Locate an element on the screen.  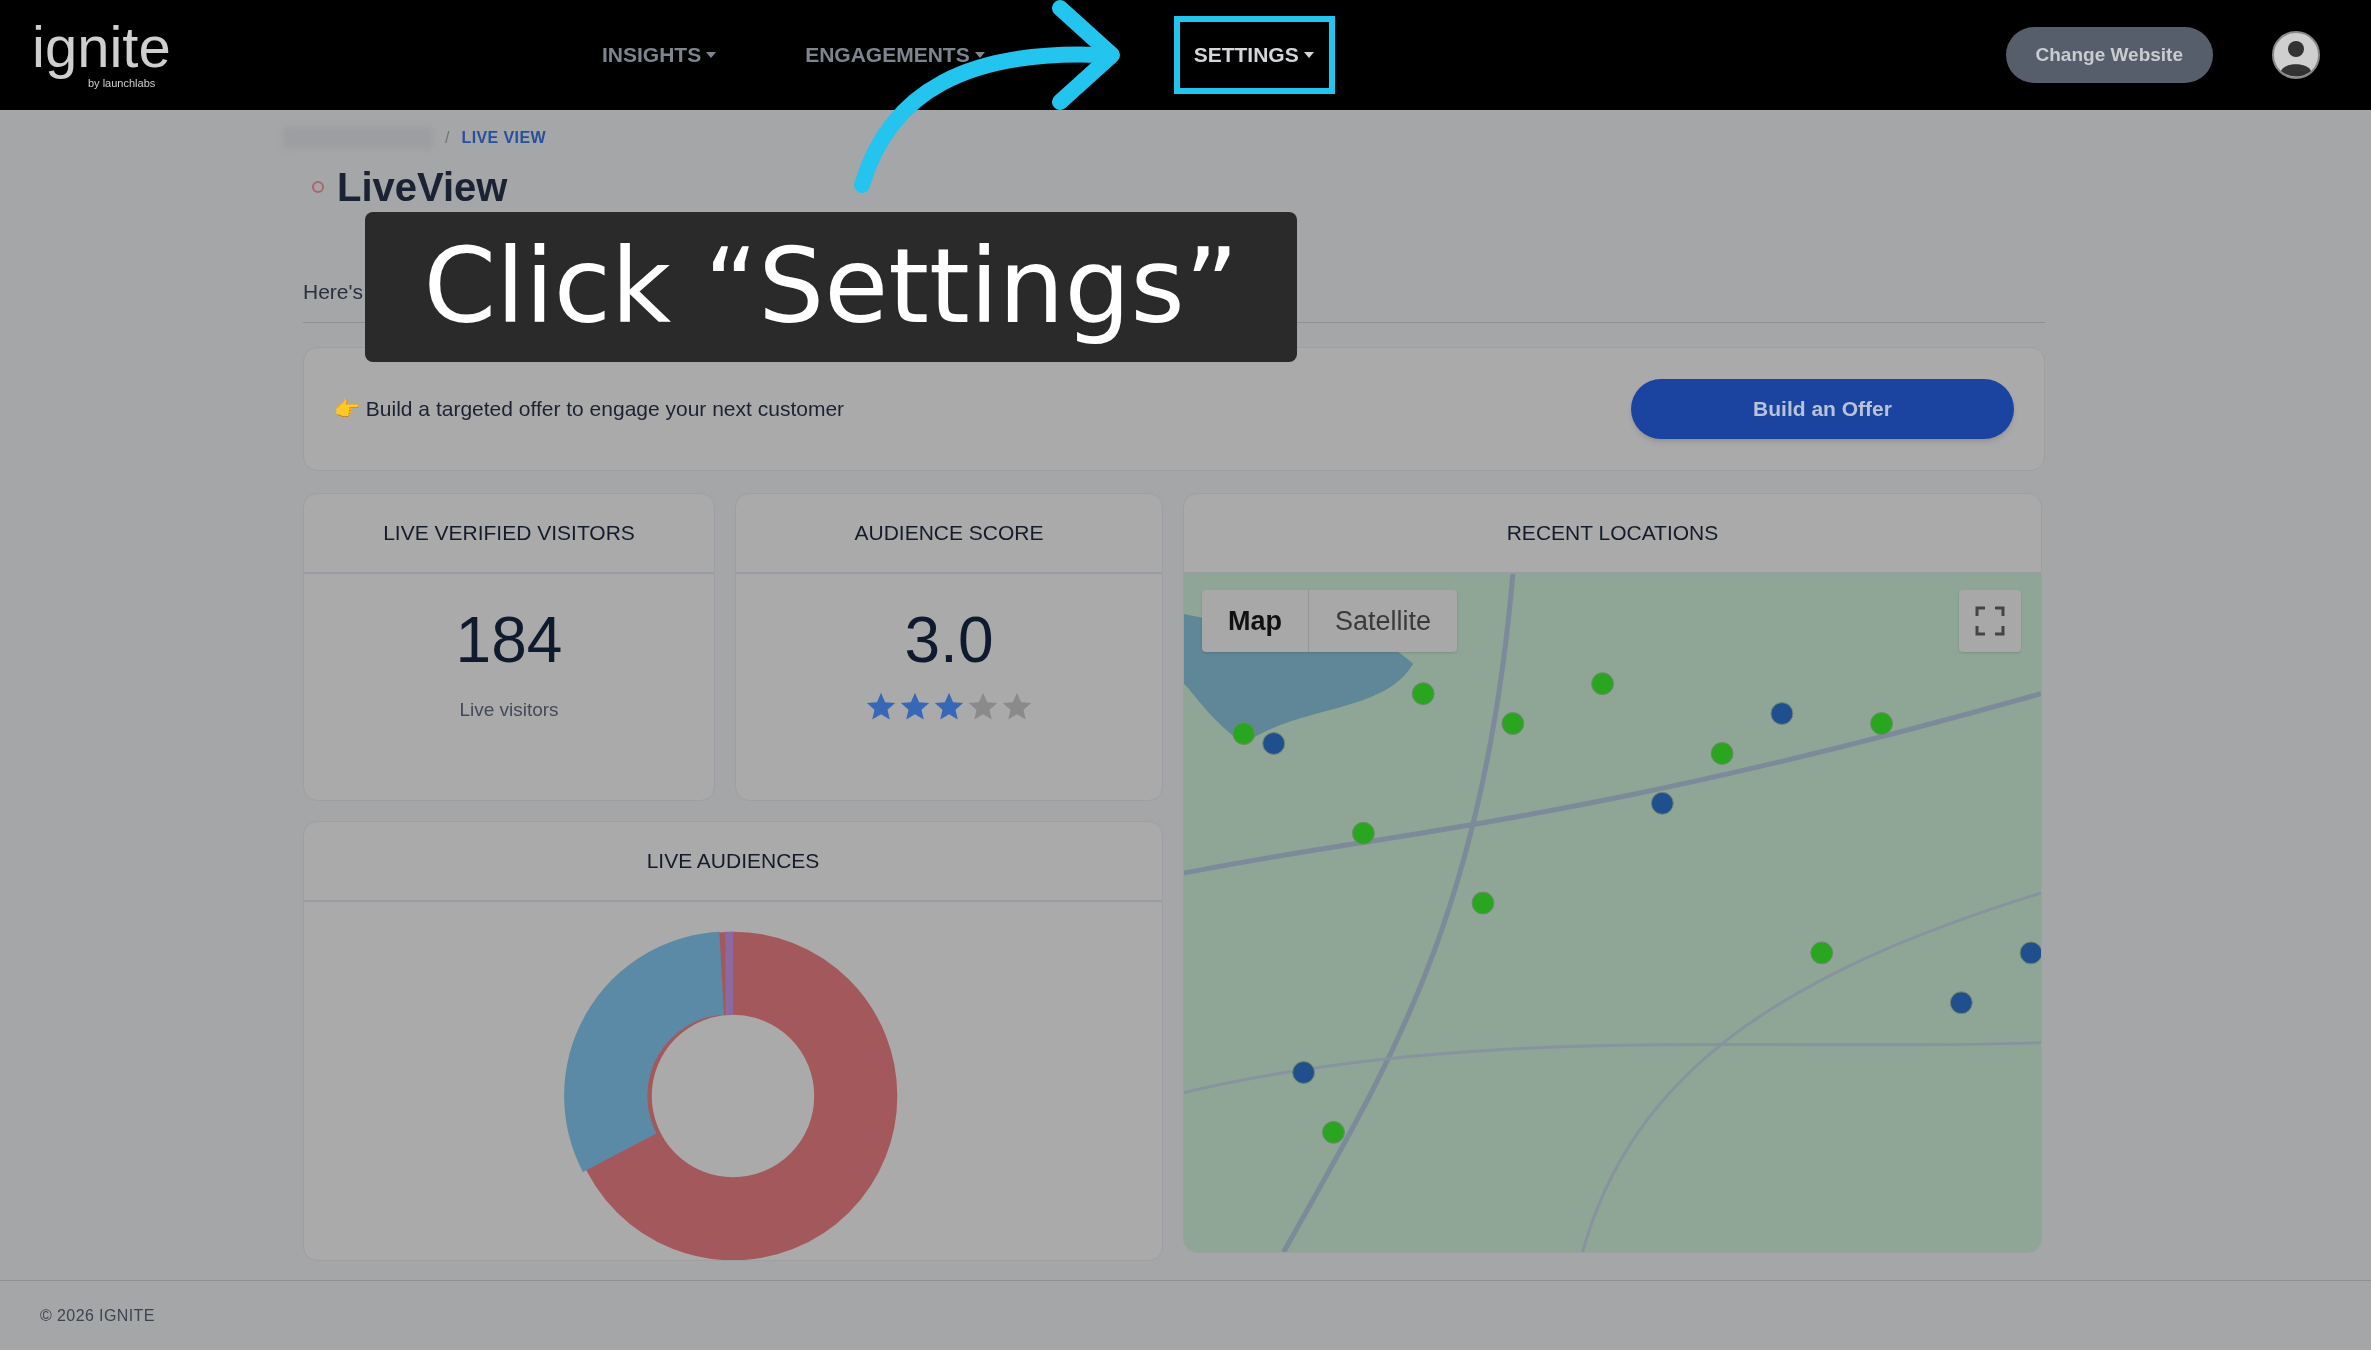
map-type-tab: Satellite is located at coordinates (1383, 621).